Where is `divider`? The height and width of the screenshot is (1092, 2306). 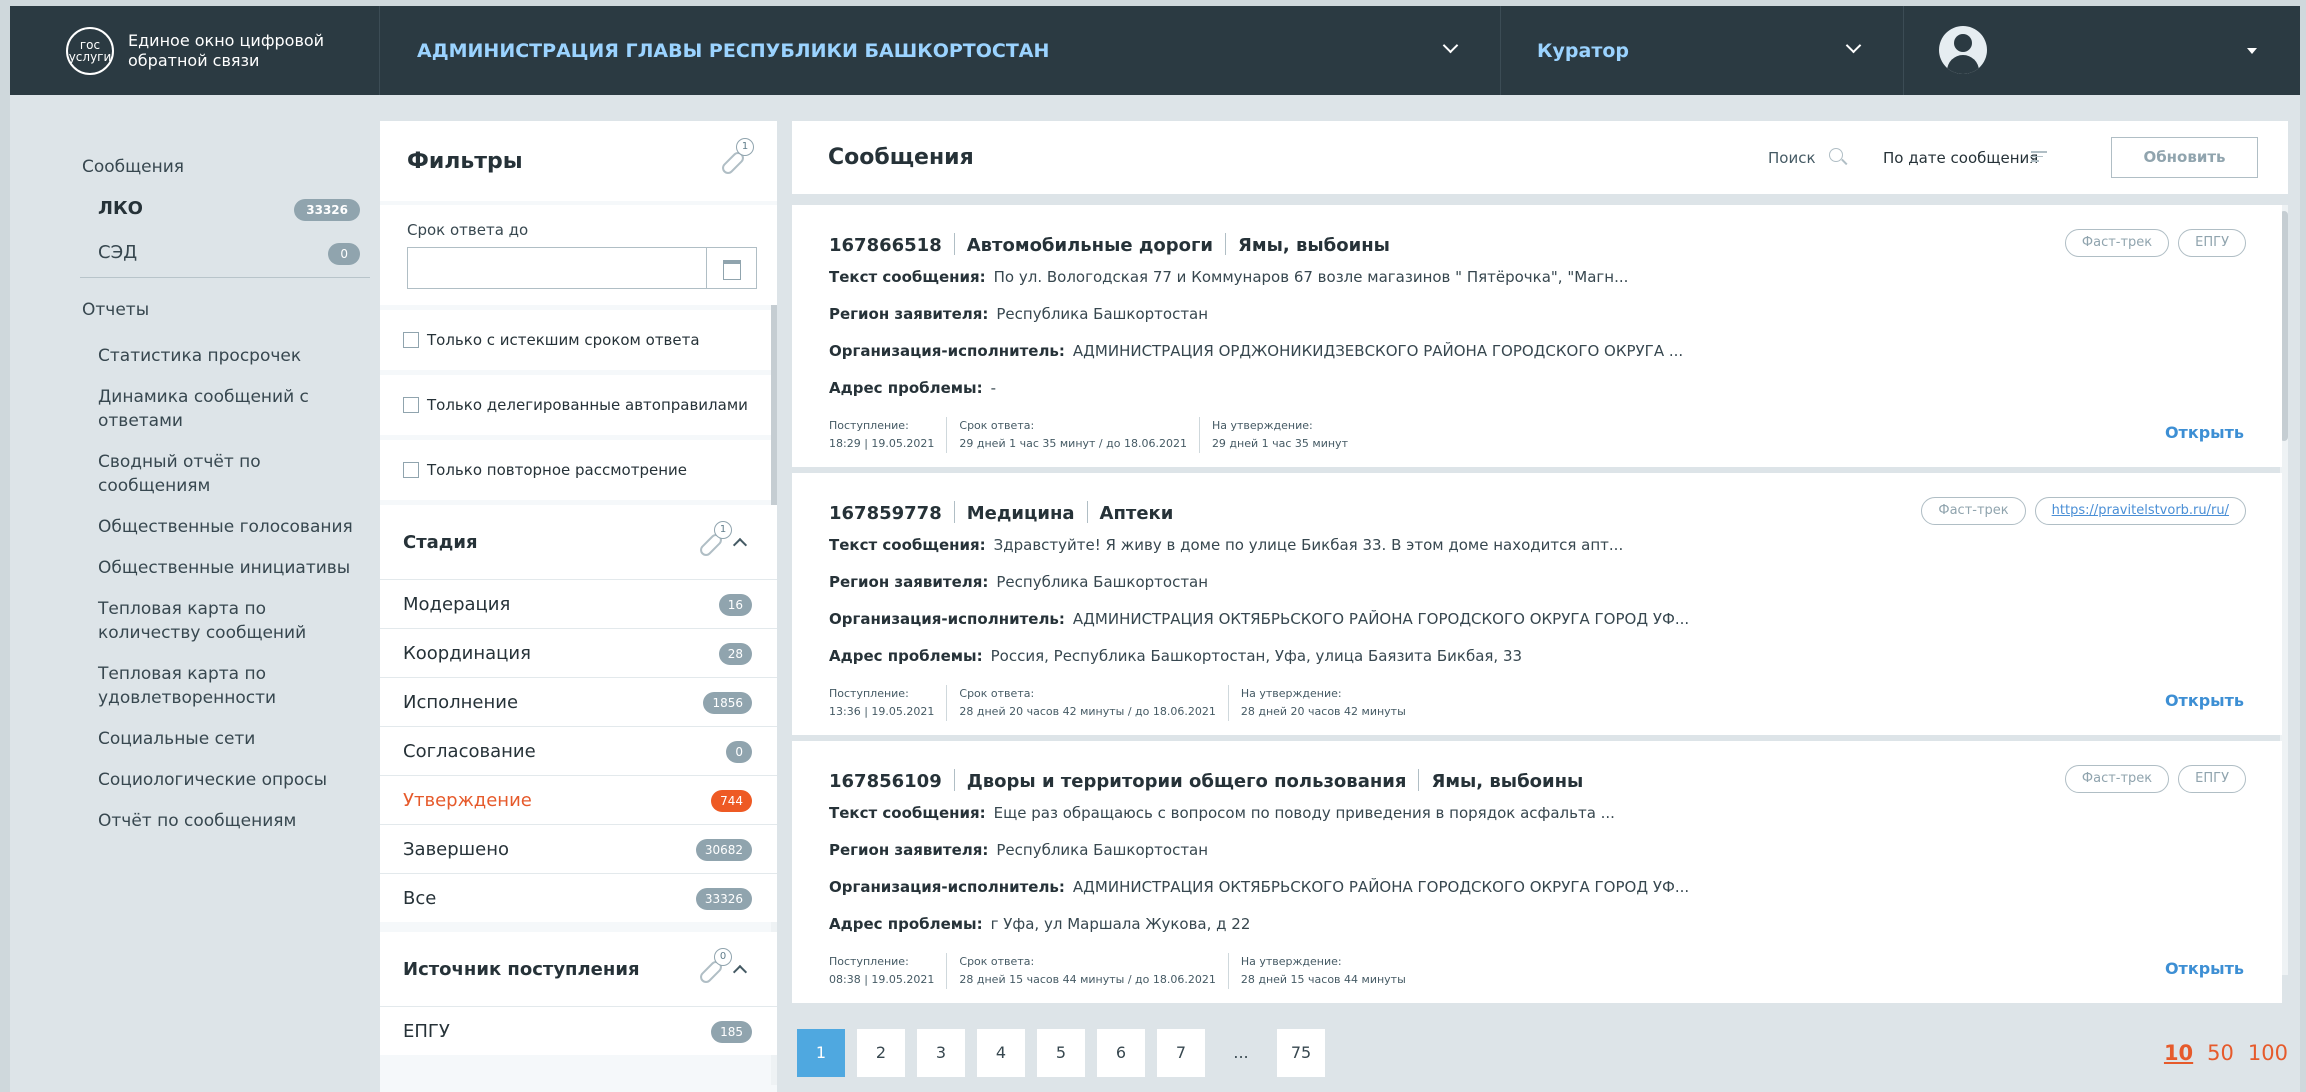
divider is located at coordinates (225, 277).